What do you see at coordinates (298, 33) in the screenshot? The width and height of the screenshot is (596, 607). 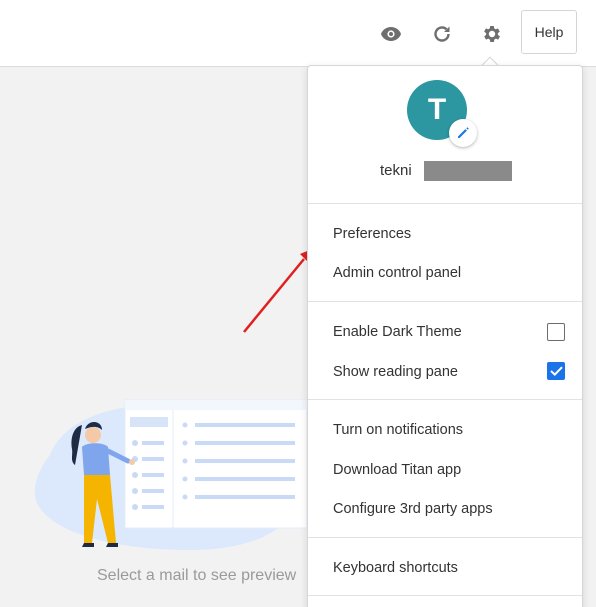 I see `top-toolbar: Help` at bounding box center [298, 33].